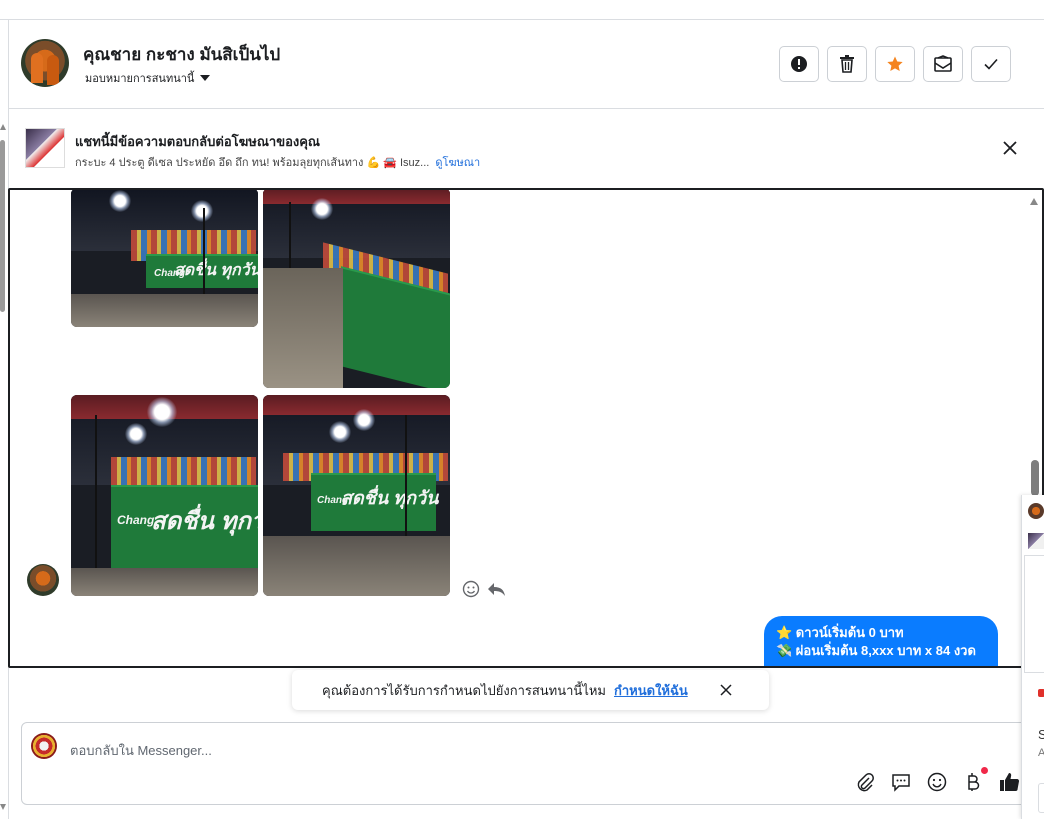 This screenshot has height=819, width=1044. Describe the element at coordinates (984, 770) in the screenshot. I see `notification-dot` at that location.